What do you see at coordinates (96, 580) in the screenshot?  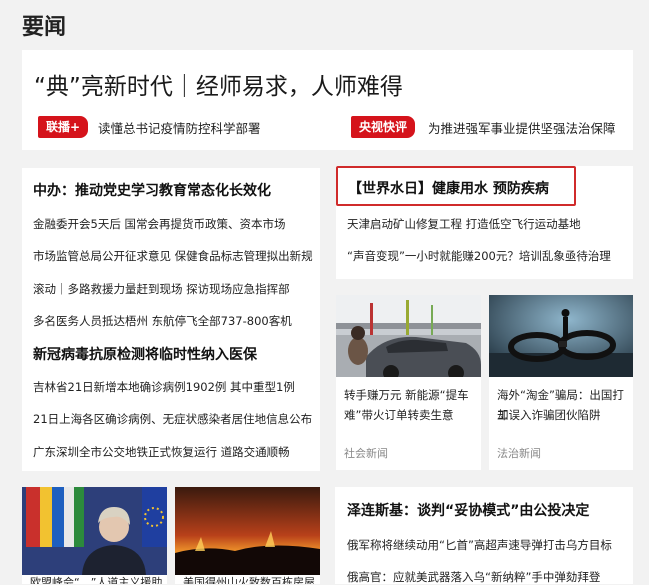 I see `card-caption: 欧盟峰会“…”人道主义援助` at bounding box center [96, 580].